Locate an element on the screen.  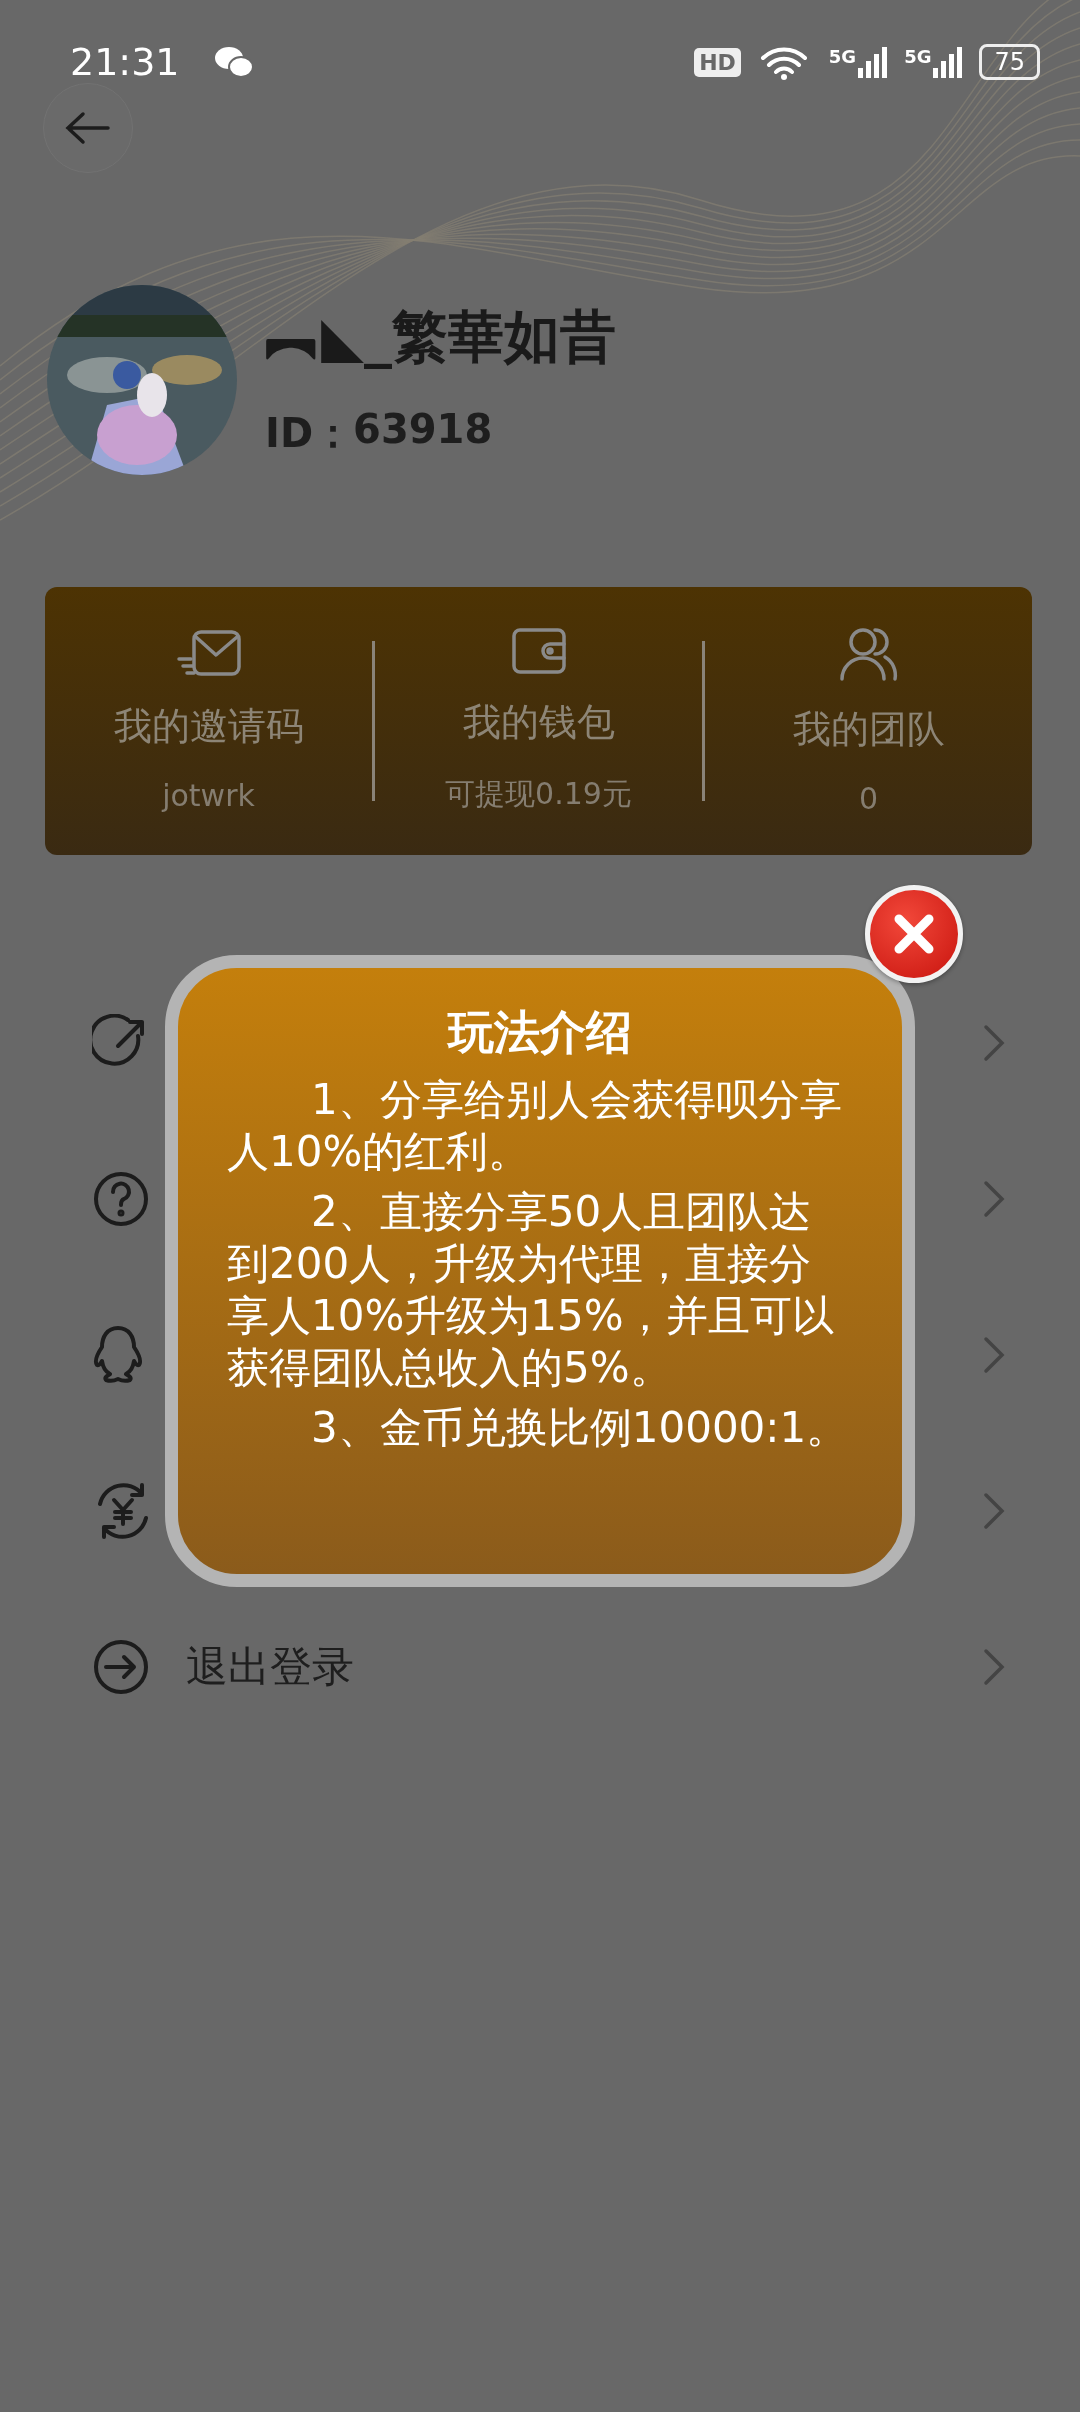
user-id: 63918 is located at coordinates (423, 429).